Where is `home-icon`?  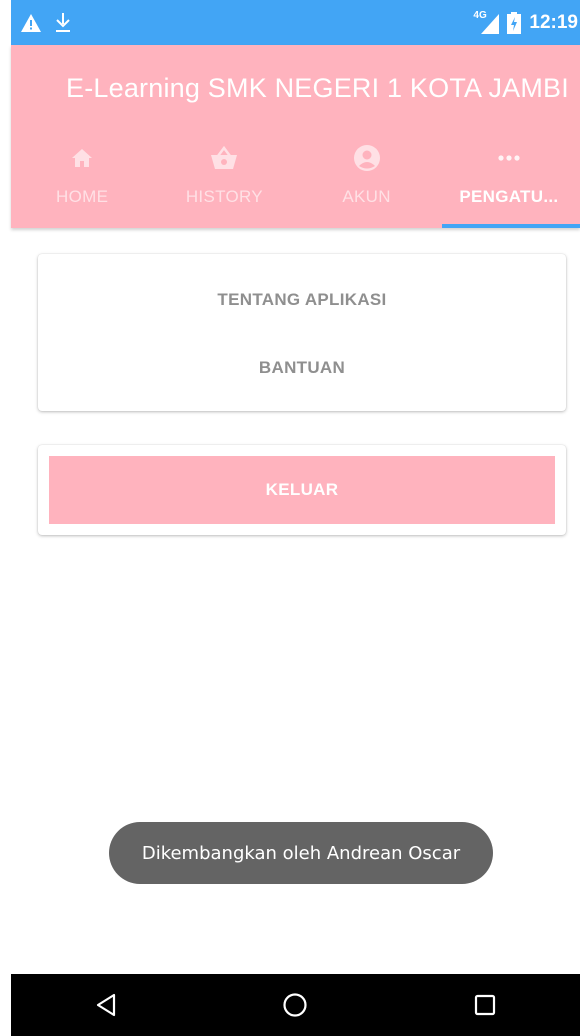
home-icon is located at coordinates (82, 158).